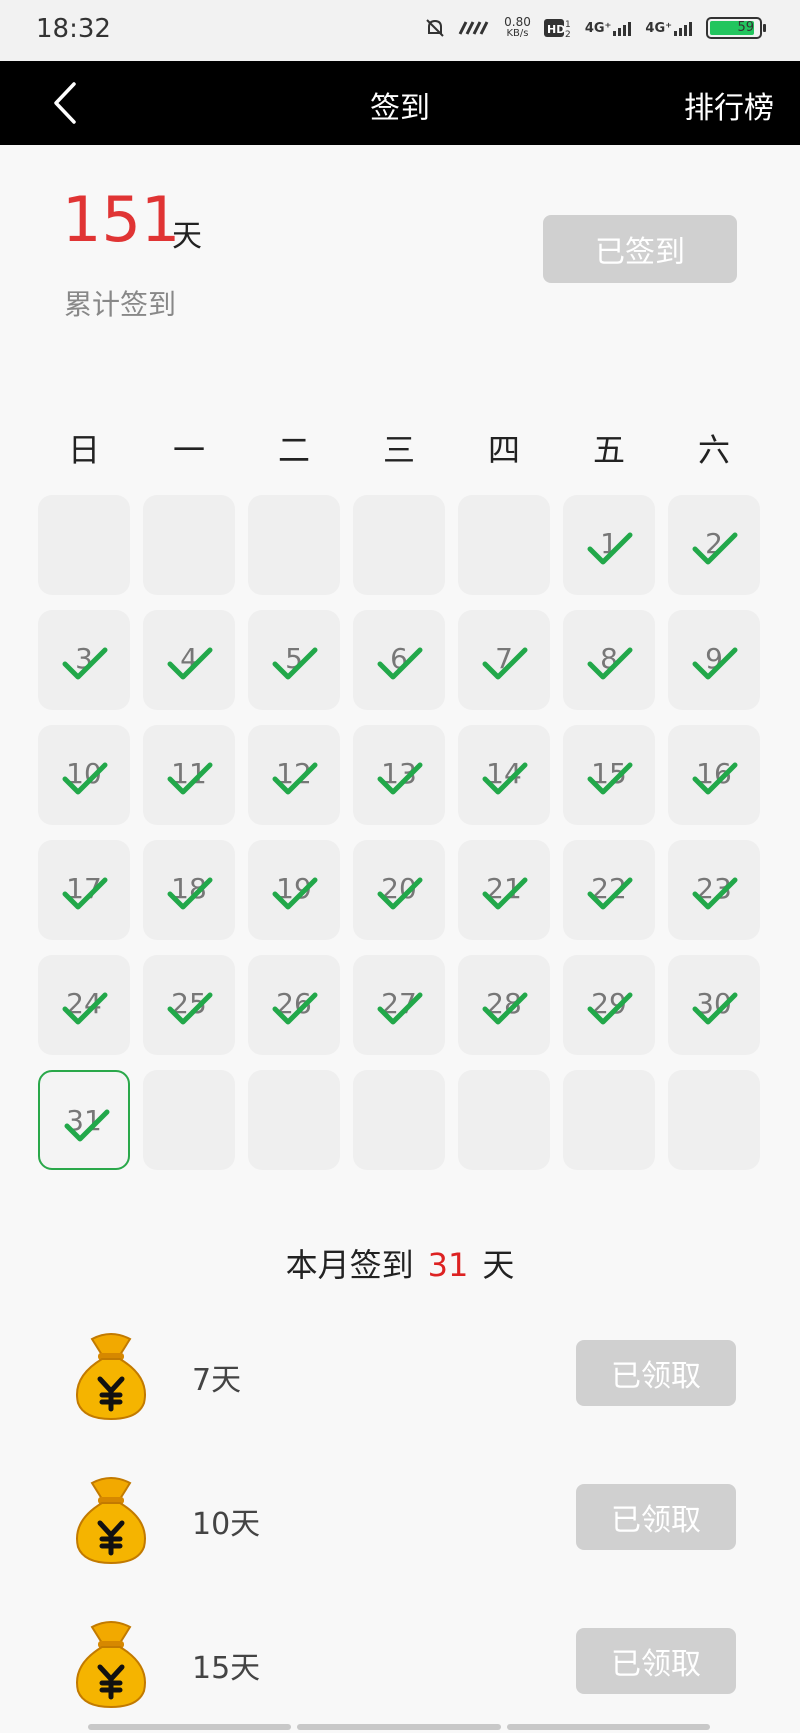 The image size is (800, 1733). I want to click on calendar-day: 7, so click(504, 660).